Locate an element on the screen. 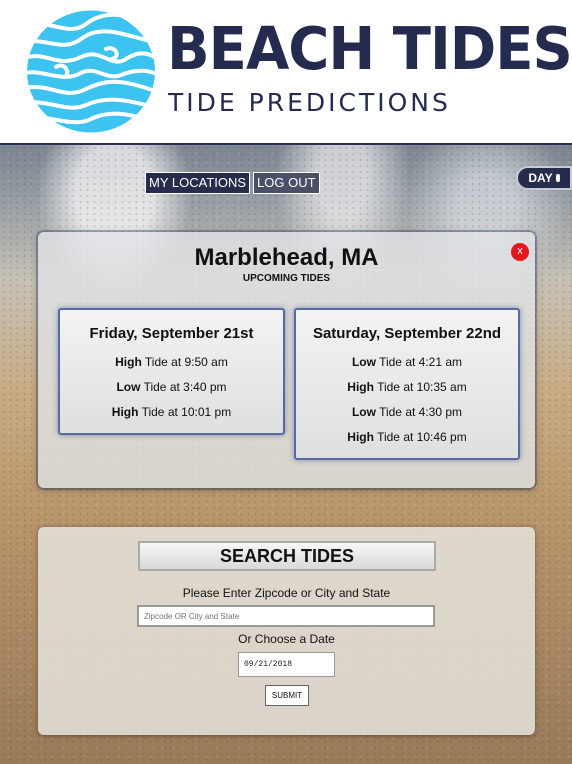 The image size is (572, 764). location-prompt: Please Enter Zipcode or City and State is located at coordinates (286, 593).